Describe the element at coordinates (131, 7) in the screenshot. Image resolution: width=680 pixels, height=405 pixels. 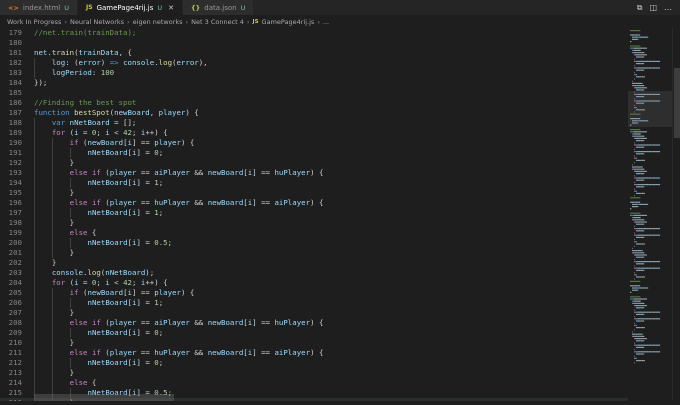
I see `tab-gamepage4rij-js: JS GamePage4rij.js U ✕` at that location.